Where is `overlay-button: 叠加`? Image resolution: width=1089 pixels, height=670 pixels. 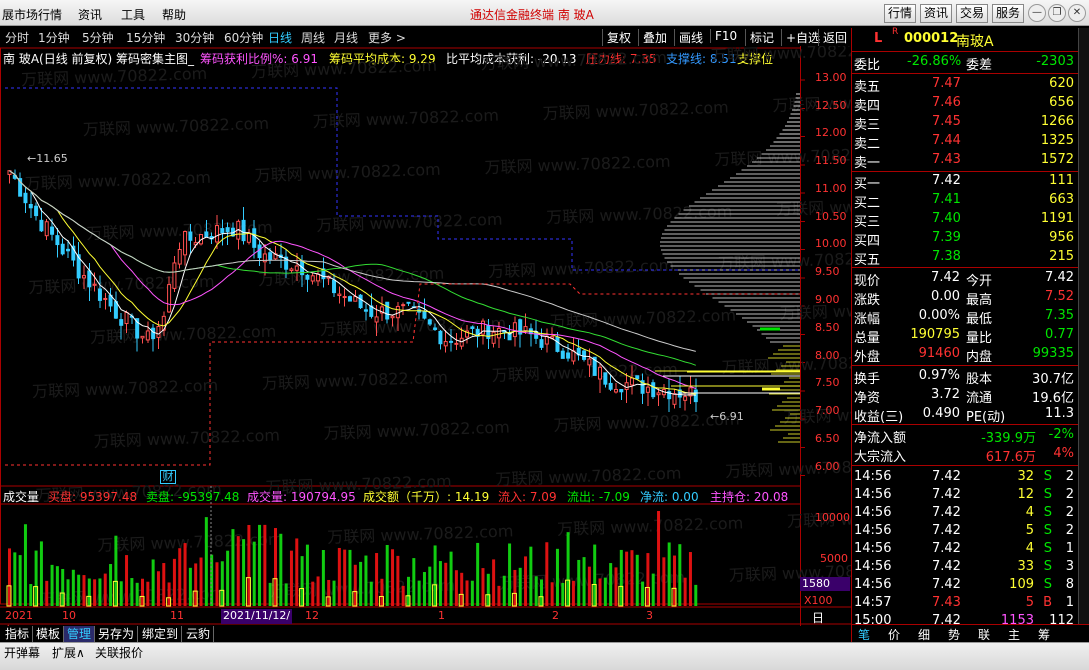 overlay-button: 叠加 is located at coordinates (652, 37).